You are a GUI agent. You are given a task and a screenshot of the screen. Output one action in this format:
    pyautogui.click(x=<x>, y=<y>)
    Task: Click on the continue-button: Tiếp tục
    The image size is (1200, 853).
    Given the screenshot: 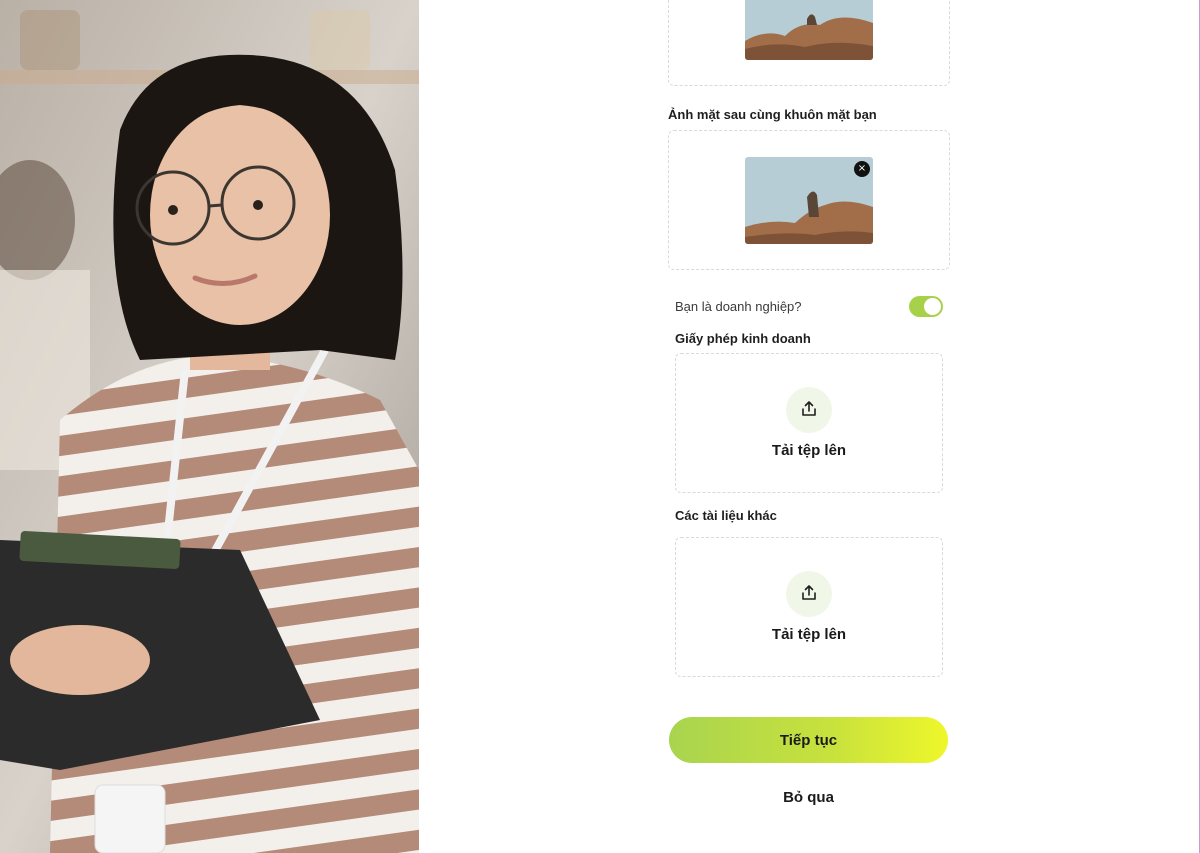 What is the action you would take?
    pyautogui.click(x=808, y=740)
    